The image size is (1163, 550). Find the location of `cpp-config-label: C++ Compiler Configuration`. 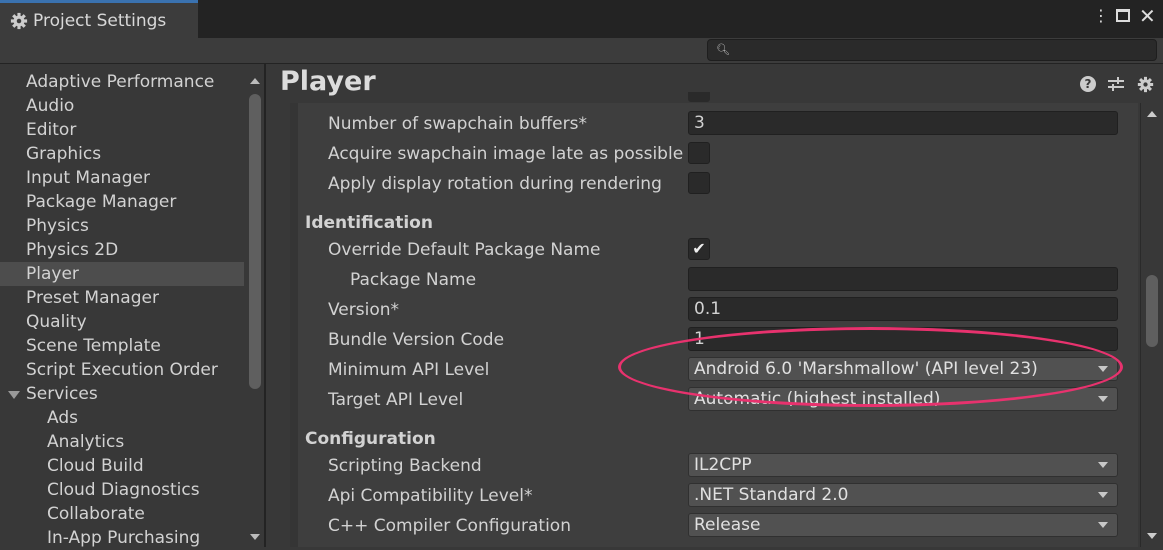

cpp-config-label: C++ Compiler Configuration is located at coordinates (449, 526).